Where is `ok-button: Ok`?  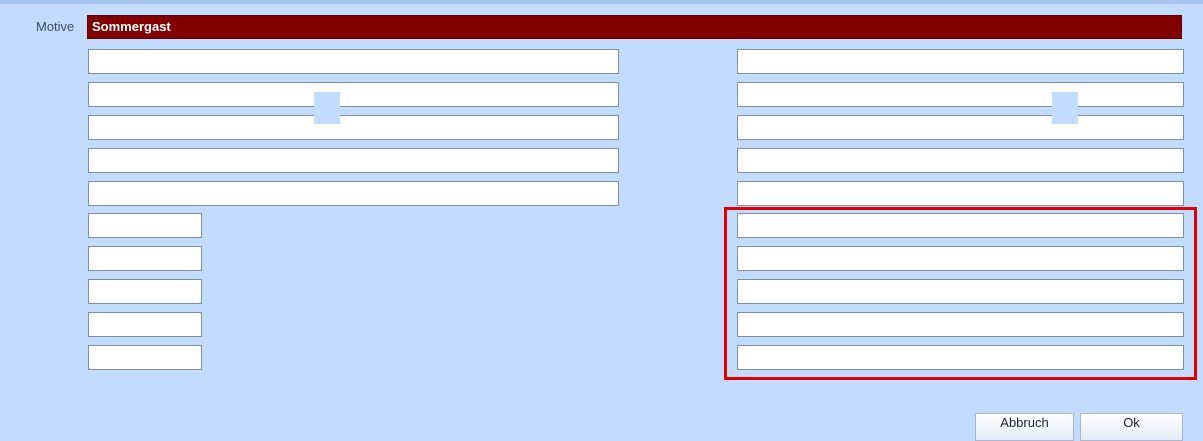
ok-button: Ok is located at coordinates (1131, 427).